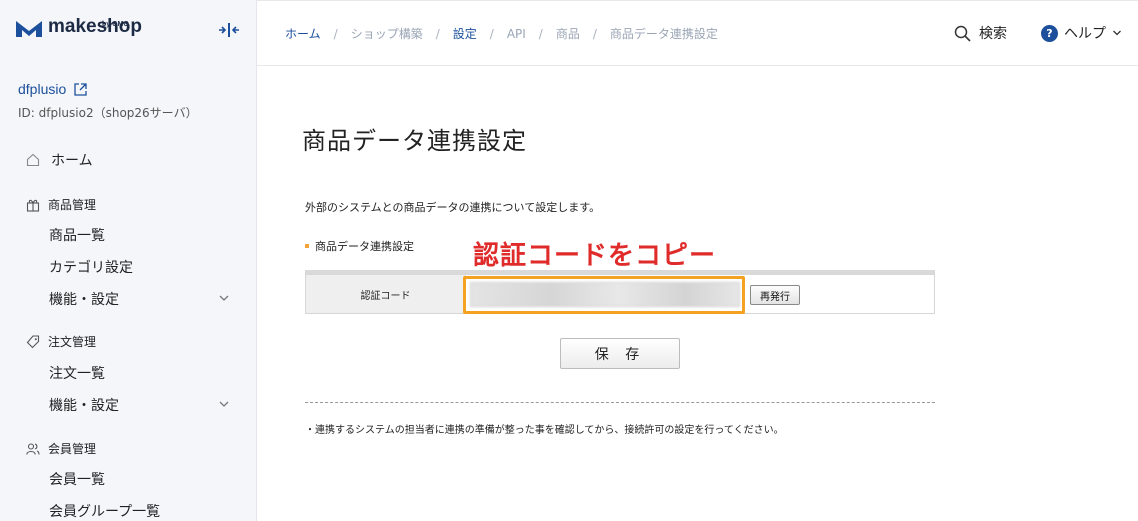 This screenshot has width=1138, height=521. I want to click on external-link-icon, so click(80, 89).